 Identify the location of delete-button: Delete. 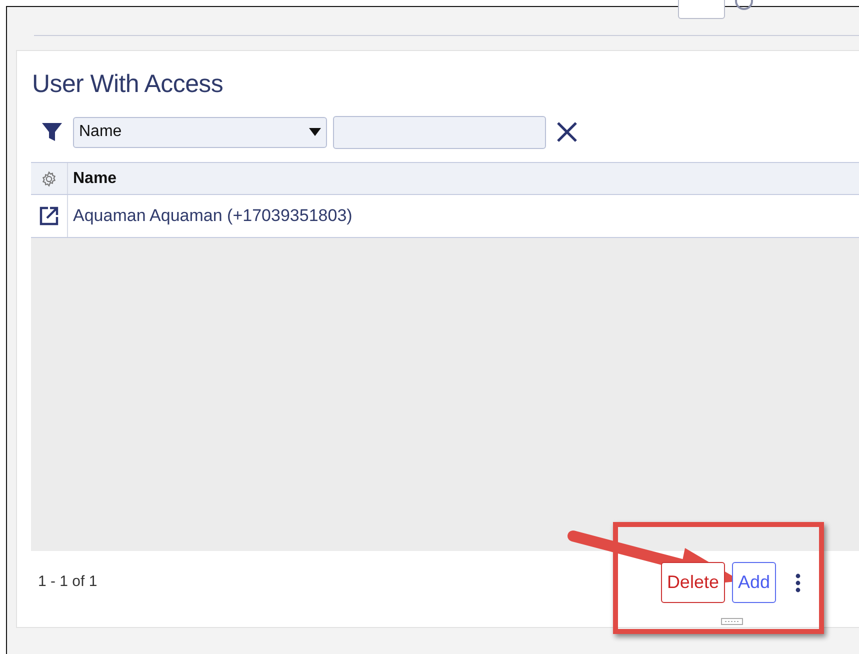
(692, 582).